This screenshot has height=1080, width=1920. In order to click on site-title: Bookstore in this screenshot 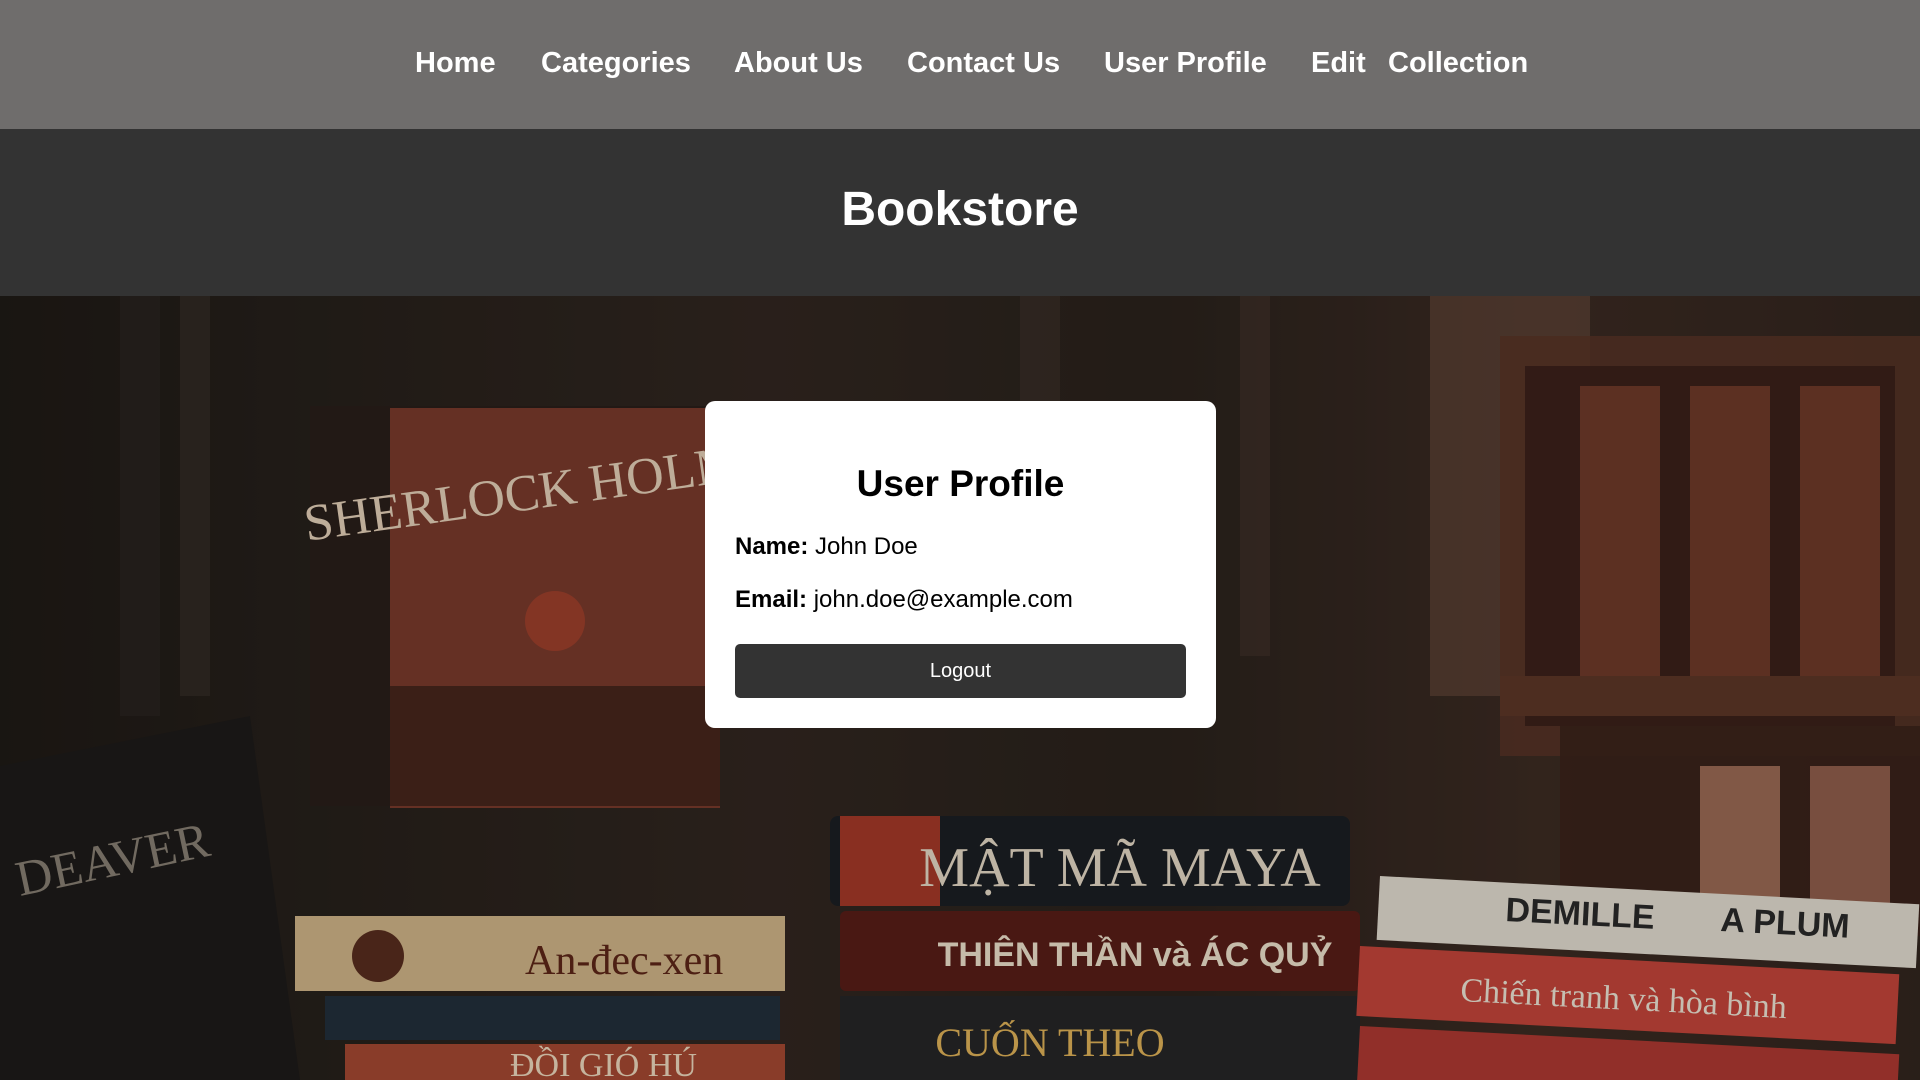, I will do `click(960, 209)`.